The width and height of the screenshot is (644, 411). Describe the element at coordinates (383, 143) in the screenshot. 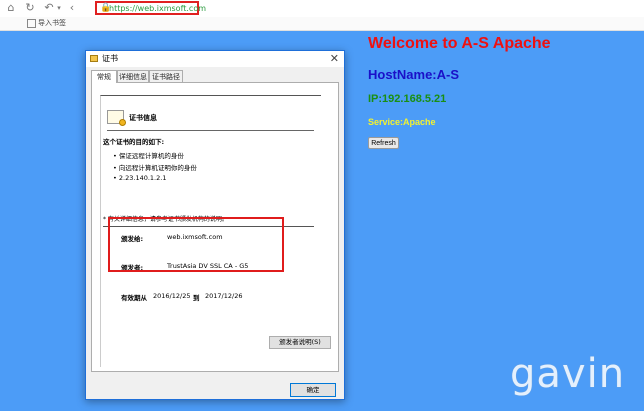

I see `refresh-button: Refresh` at that location.